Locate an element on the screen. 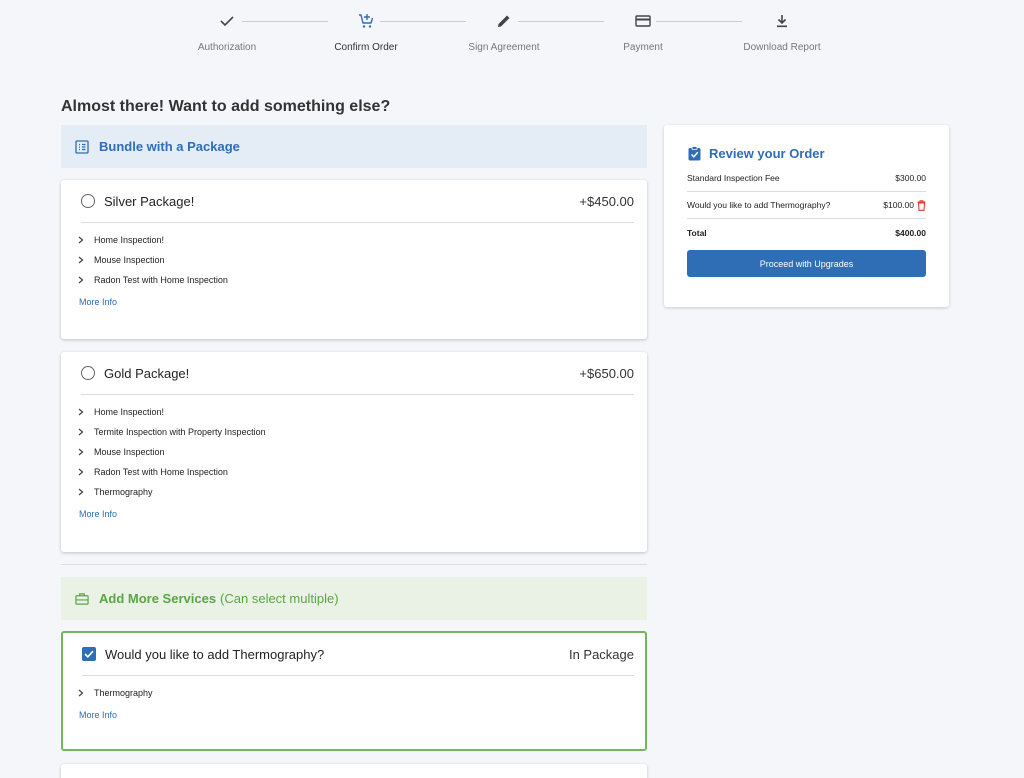 Image resolution: width=1024 pixels, height=778 pixels. line-item-amount: $100.00 is located at coordinates (898, 205).